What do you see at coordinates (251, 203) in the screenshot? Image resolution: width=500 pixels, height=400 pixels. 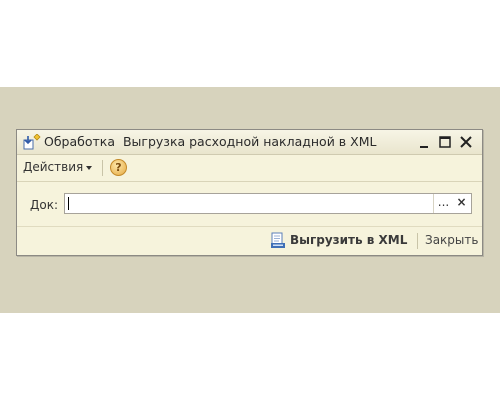 I see `doc-input` at bounding box center [251, 203].